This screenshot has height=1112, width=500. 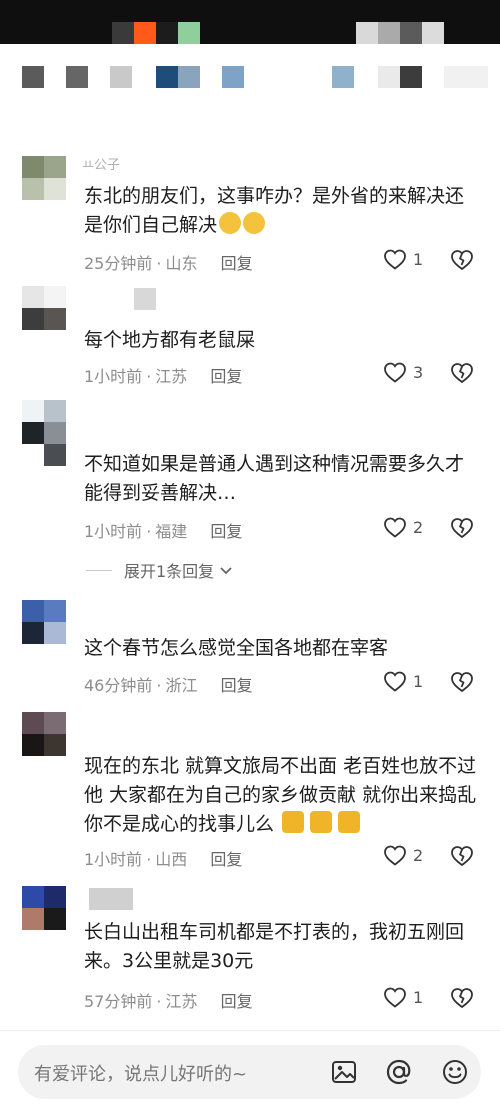 What do you see at coordinates (181, 685) in the screenshot?
I see `comment-location: 浙江` at bounding box center [181, 685].